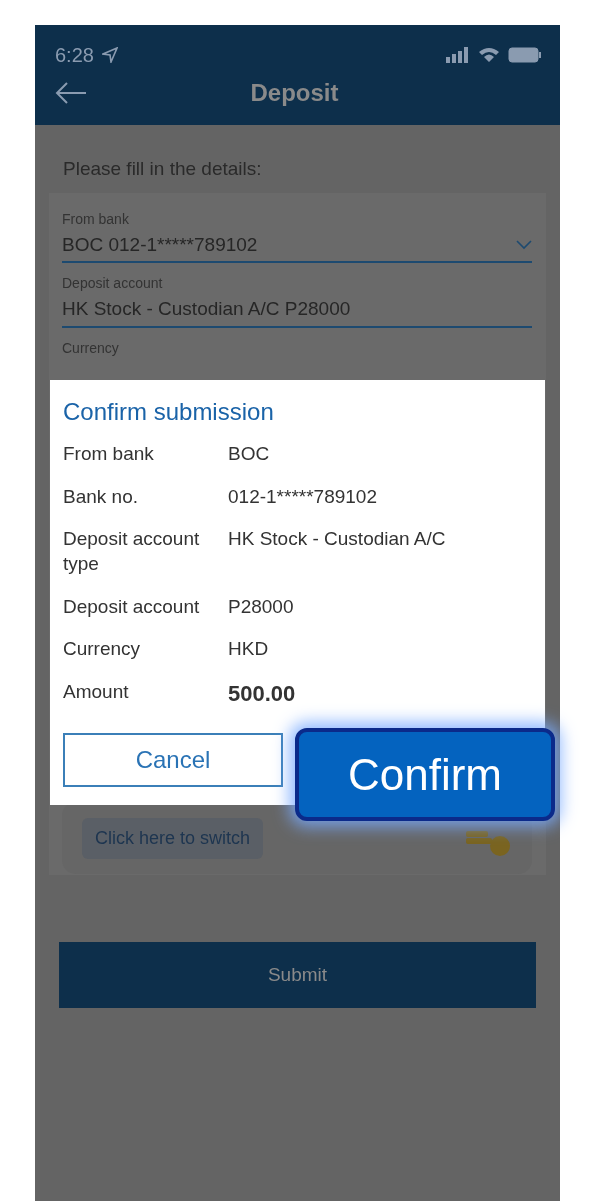 The image size is (596, 1201). What do you see at coordinates (132, 606) in the screenshot?
I see `detail-label: Deposit account` at bounding box center [132, 606].